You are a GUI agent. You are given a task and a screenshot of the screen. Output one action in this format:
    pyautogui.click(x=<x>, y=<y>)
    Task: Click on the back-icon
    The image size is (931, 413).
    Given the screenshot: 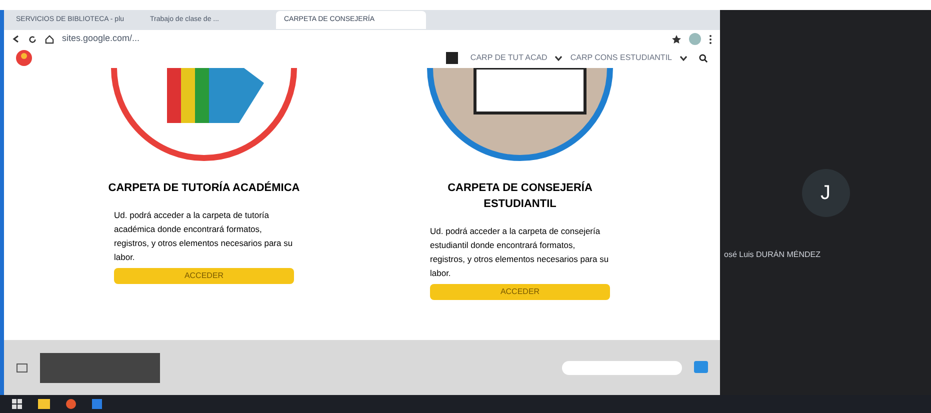 What is the action you would take?
    pyautogui.click(x=16, y=39)
    